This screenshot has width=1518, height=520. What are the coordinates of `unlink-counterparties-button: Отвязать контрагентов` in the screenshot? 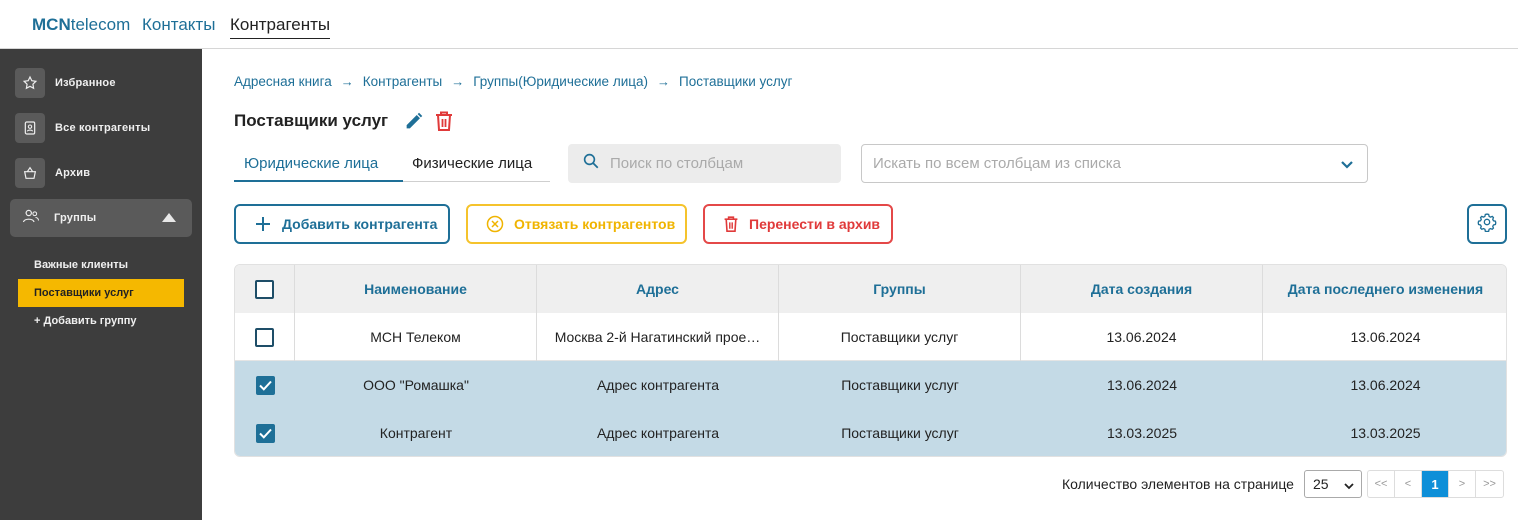 It's located at (576, 224).